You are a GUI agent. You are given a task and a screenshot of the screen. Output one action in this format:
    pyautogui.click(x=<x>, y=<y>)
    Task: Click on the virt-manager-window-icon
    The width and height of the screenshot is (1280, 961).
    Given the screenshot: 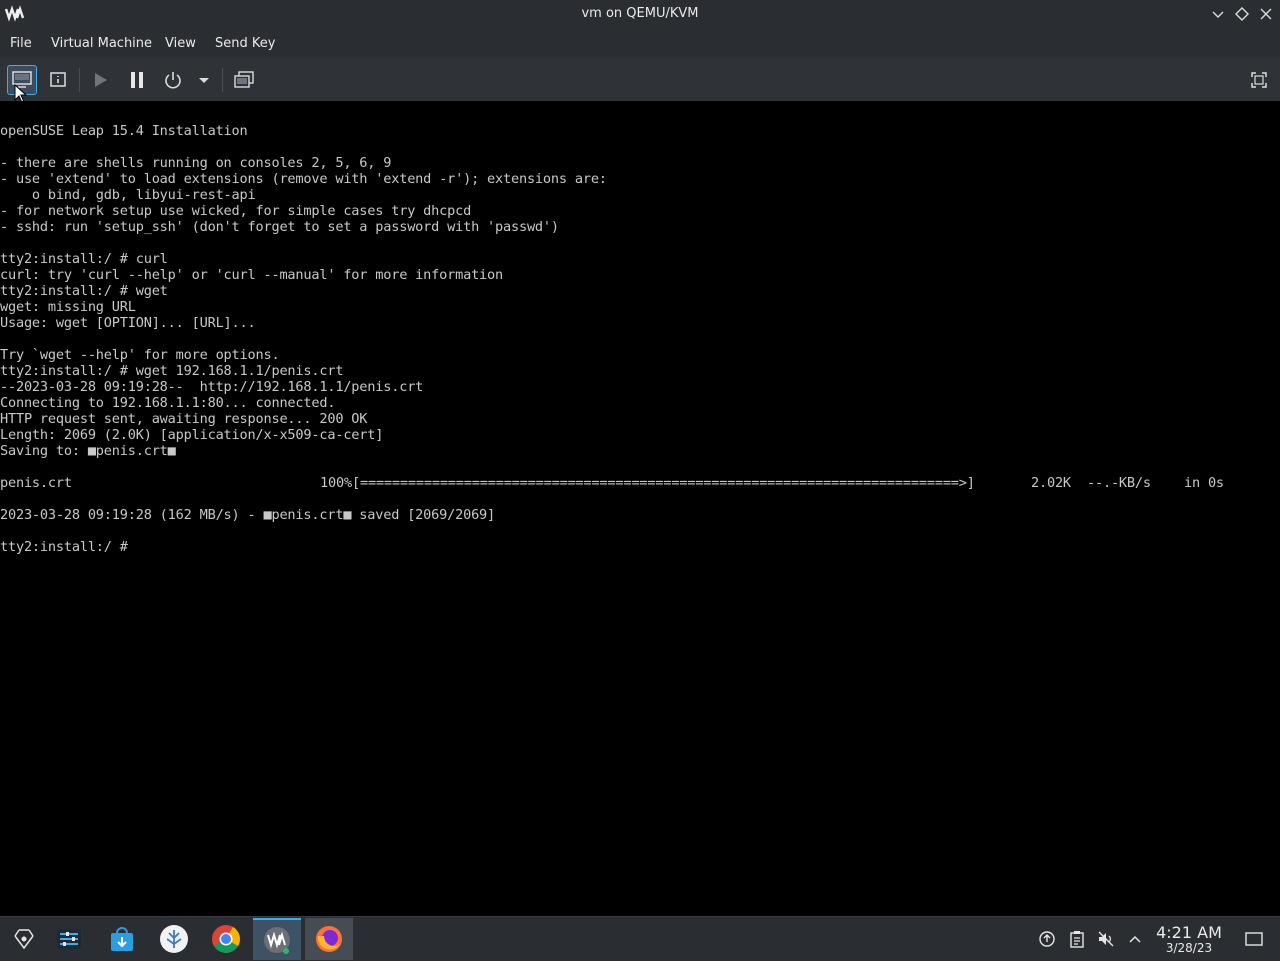 What is the action you would take?
    pyautogui.click(x=277, y=940)
    